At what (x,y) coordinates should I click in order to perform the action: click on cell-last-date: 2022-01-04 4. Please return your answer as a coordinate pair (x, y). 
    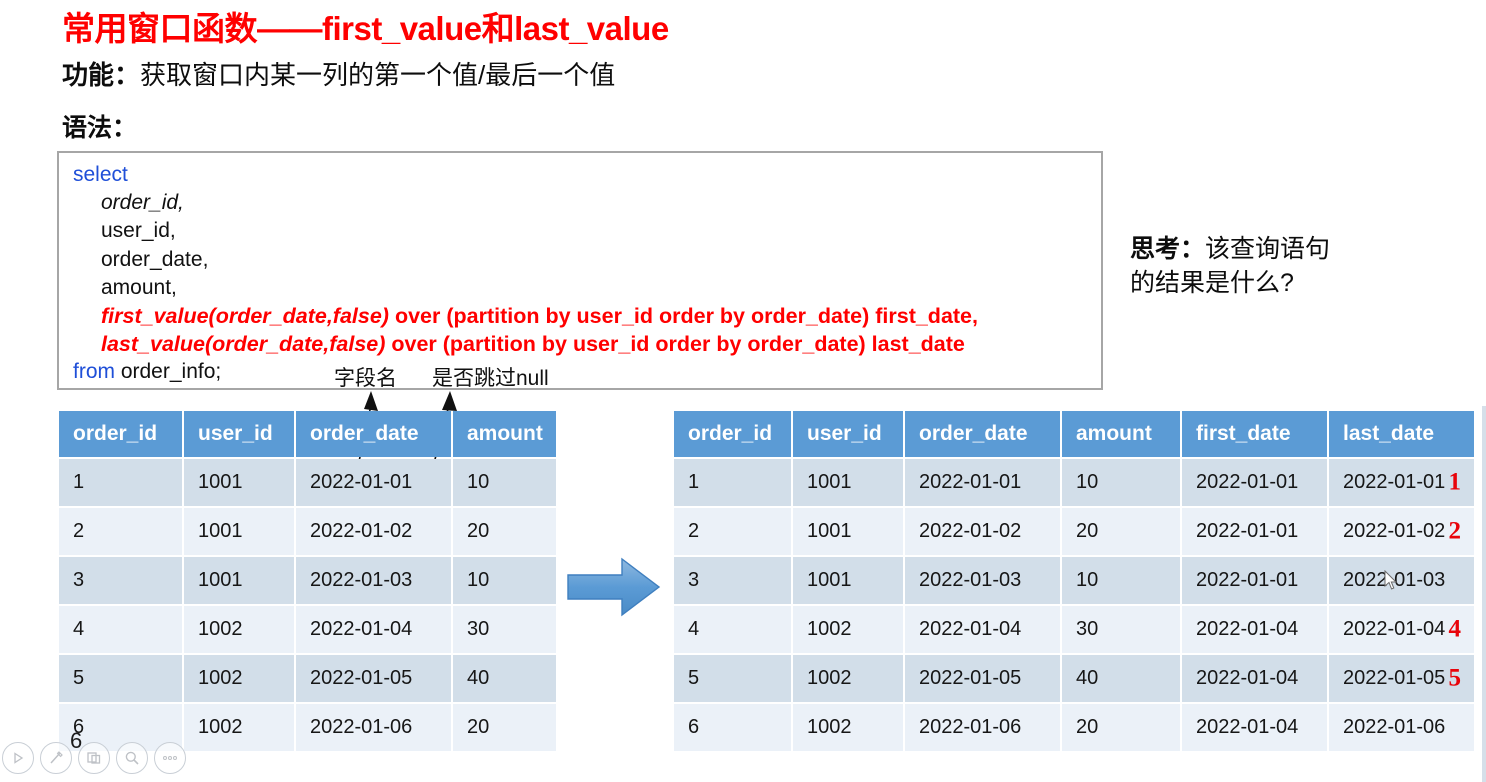
    Looking at the image, I should click on (1401, 629).